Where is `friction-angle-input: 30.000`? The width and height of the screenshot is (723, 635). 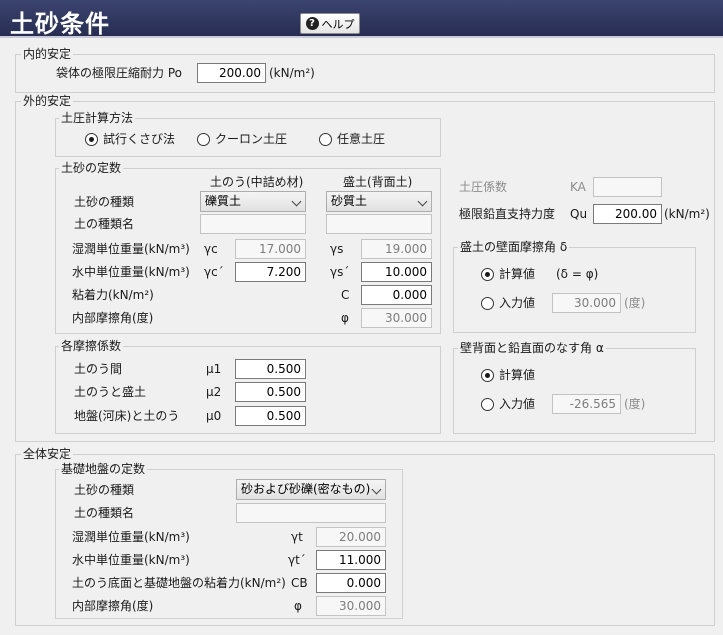 friction-angle-input: 30.000 is located at coordinates (396, 318).